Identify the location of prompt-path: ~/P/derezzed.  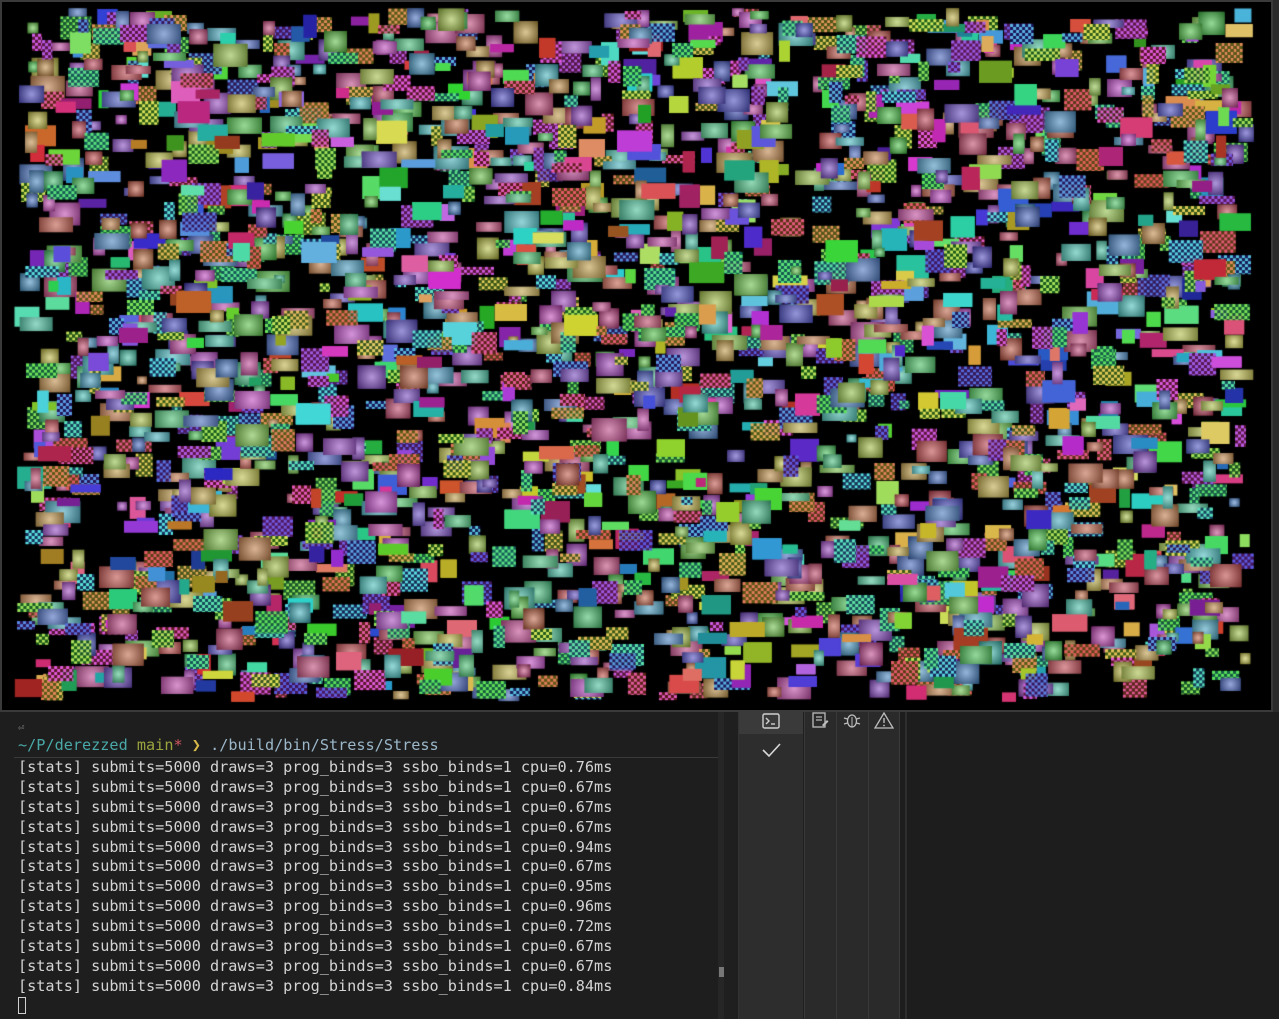
(73, 745).